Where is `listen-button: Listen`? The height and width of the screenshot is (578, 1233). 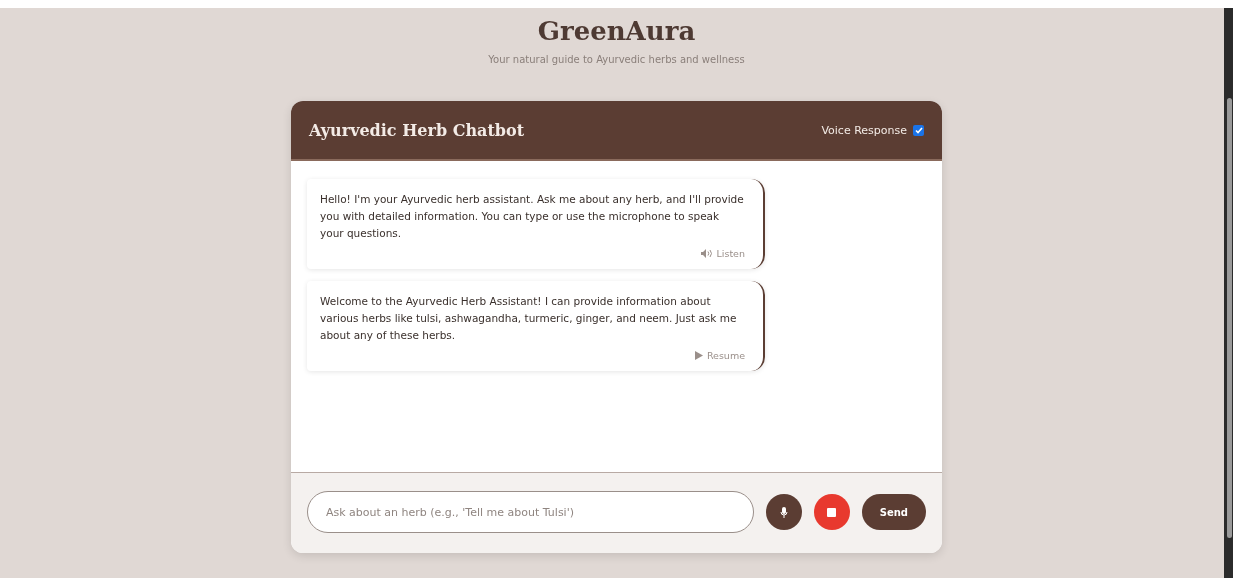 listen-button: Listen is located at coordinates (722, 253).